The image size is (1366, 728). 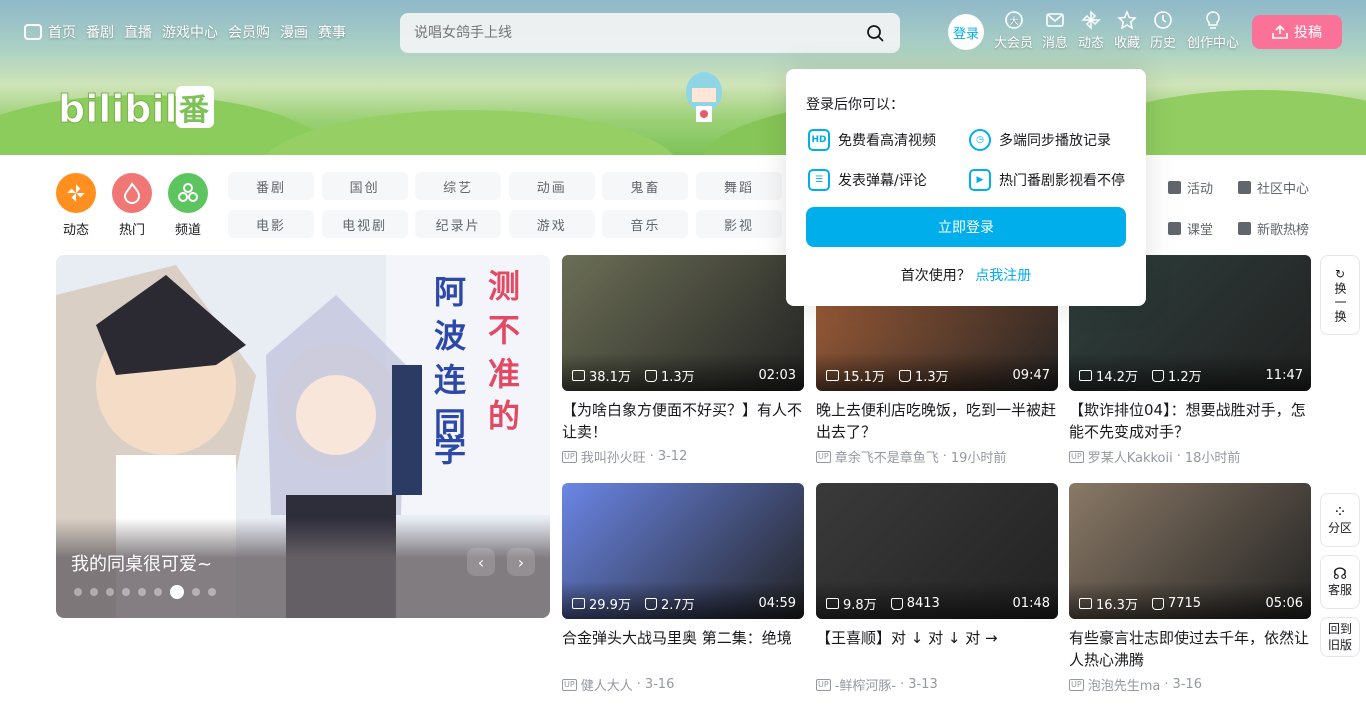 What do you see at coordinates (864, 377) in the screenshot?
I see `view-count: 15.1万` at bounding box center [864, 377].